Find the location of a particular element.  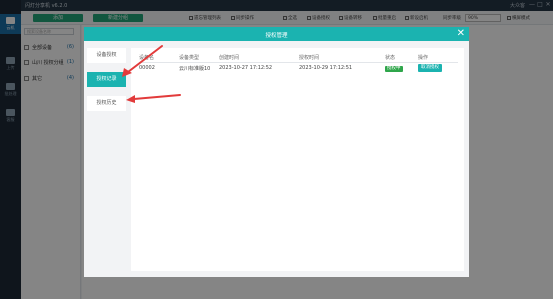

cell-status: 授权中 is located at coordinates (401, 68).